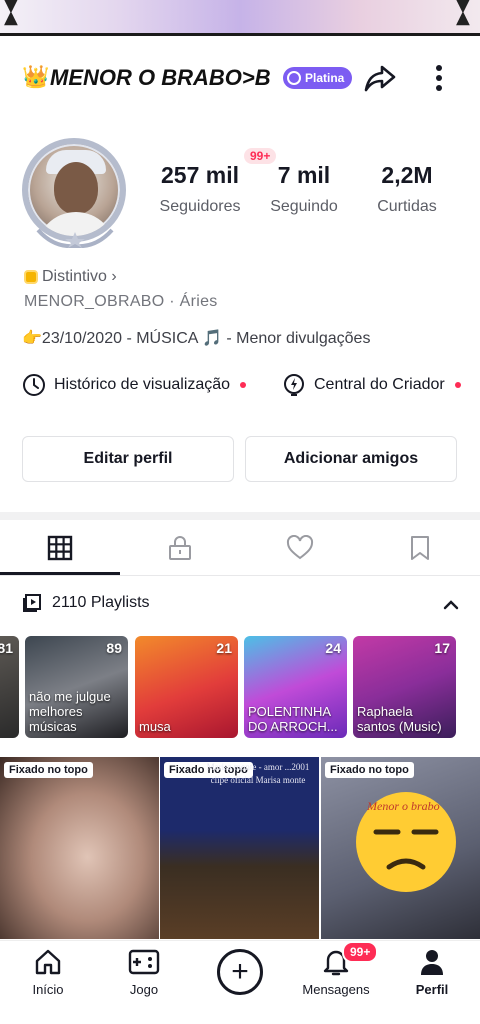 The height and width of the screenshot is (1024, 480). What do you see at coordinates (451, 605) in the screenshot?
I see `chevron-up-icon` at bounding box center [451, 605].